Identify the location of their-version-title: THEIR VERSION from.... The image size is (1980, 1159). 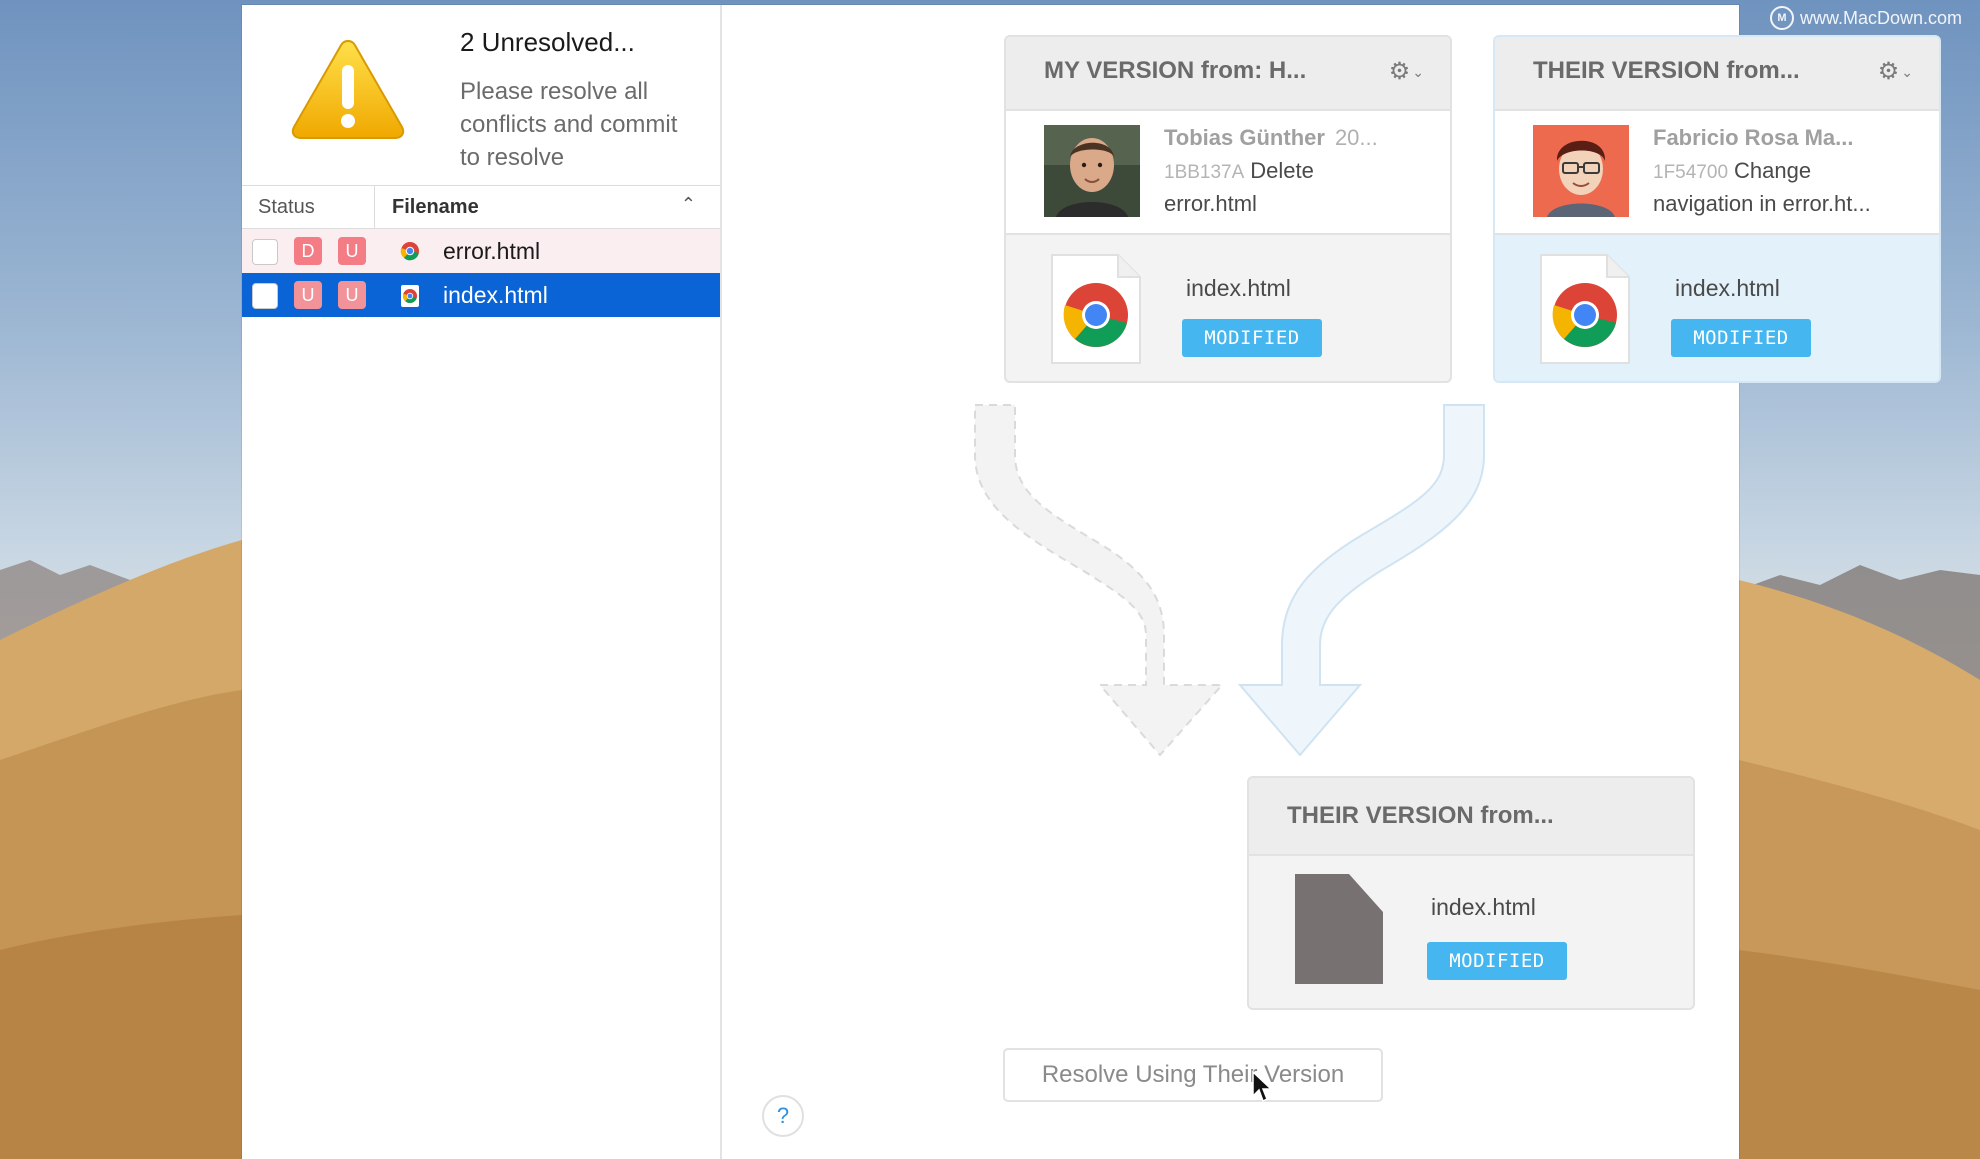
(1666, 70).